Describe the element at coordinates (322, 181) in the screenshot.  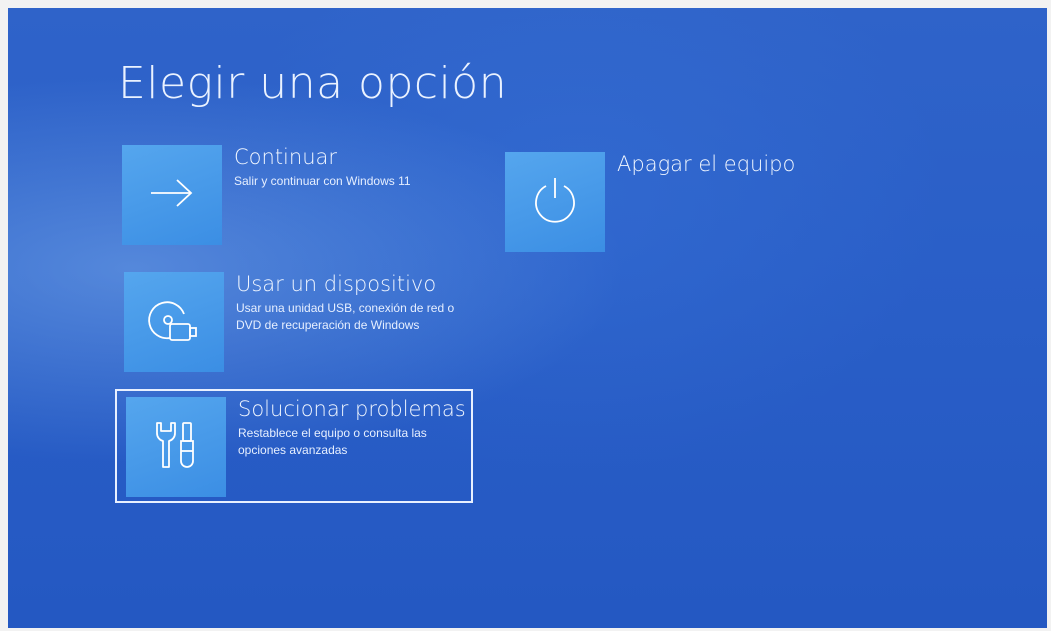
I see `option-description: Salir y continuar con Windows 11` at that location.